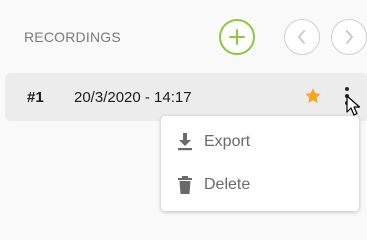  Describe the element at coordinates (133, 97) in the screenshot. I see `recording-datetime: 20/3/2020 - 14:17` at that location.